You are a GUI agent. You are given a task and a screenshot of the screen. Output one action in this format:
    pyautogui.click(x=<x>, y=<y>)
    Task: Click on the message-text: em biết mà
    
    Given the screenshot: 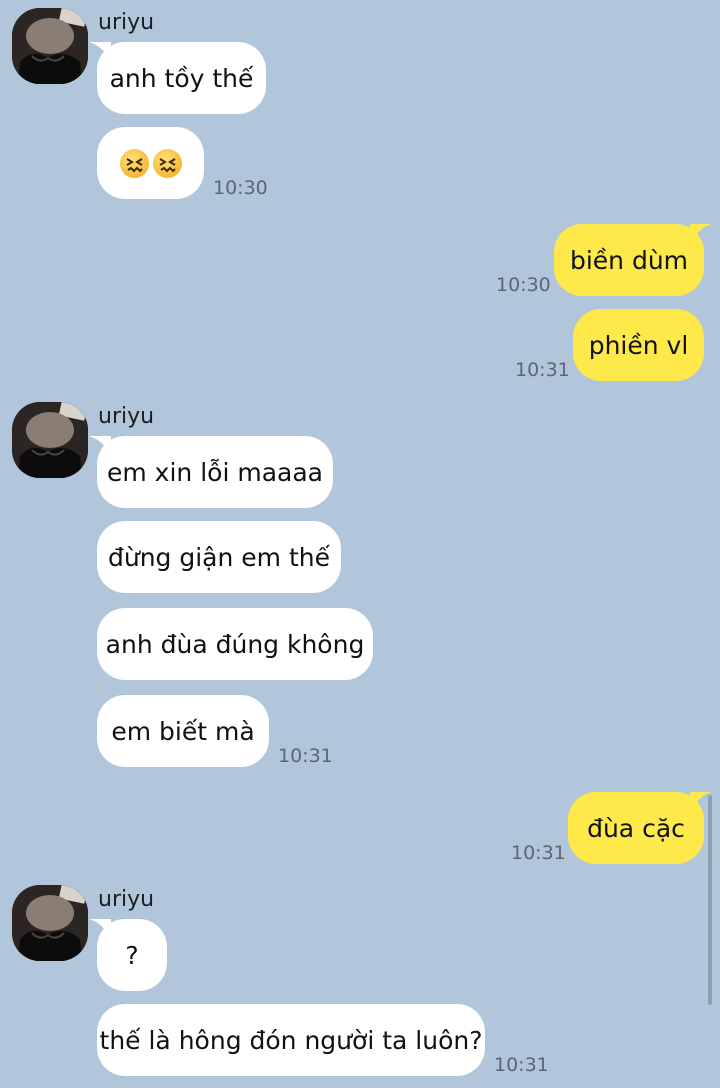 What is the action you would take?
    pyautogui.click(x=183, y=731)
    